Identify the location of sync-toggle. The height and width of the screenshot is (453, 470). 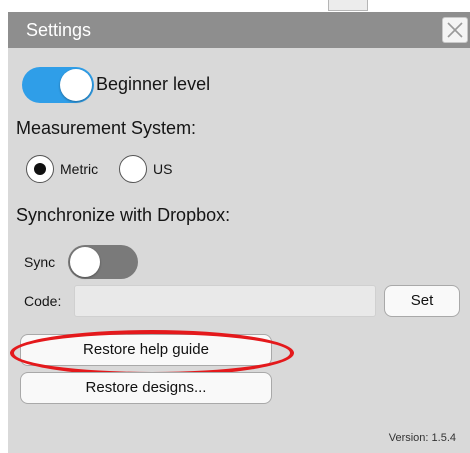
(103, 262).